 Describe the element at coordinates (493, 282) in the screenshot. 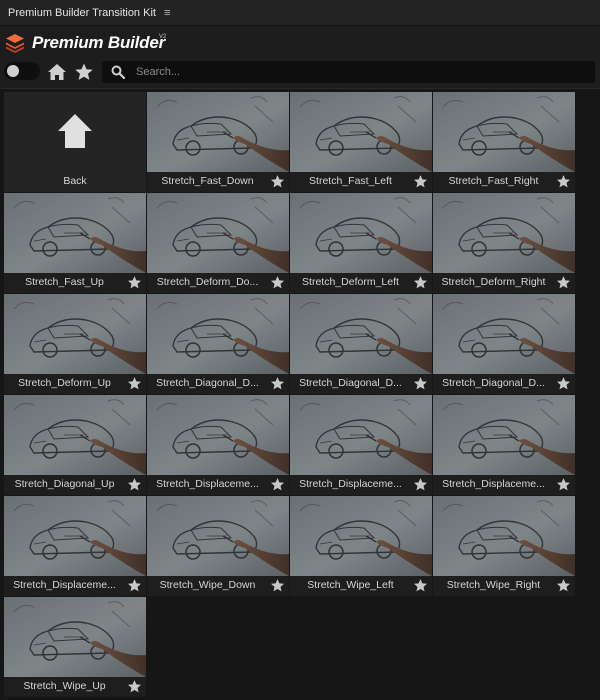

I see `tile-label: Stretch_Deform_Right` at that location.